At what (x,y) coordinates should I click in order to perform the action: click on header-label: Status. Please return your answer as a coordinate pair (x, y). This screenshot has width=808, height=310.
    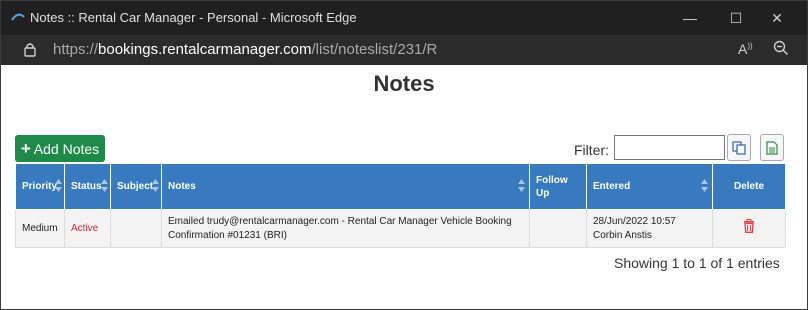
    Looking at the image, I should click on (86, 186).